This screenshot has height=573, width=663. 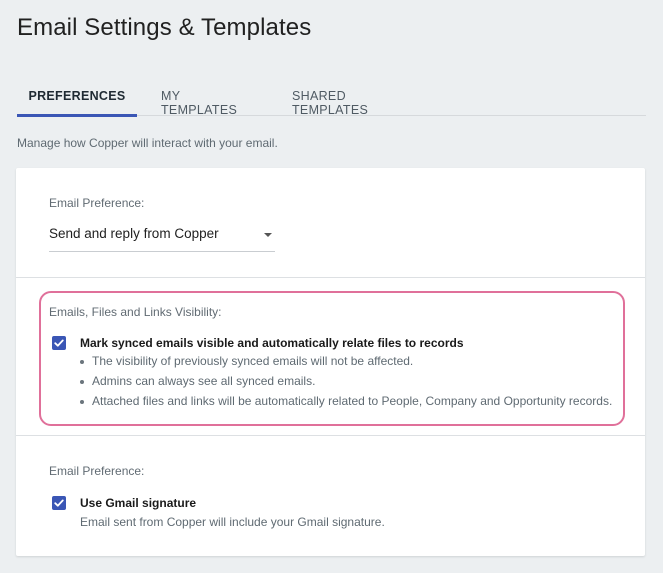 I want to click on page-title: Email Settings & Templates, so click(x=164, y=27).